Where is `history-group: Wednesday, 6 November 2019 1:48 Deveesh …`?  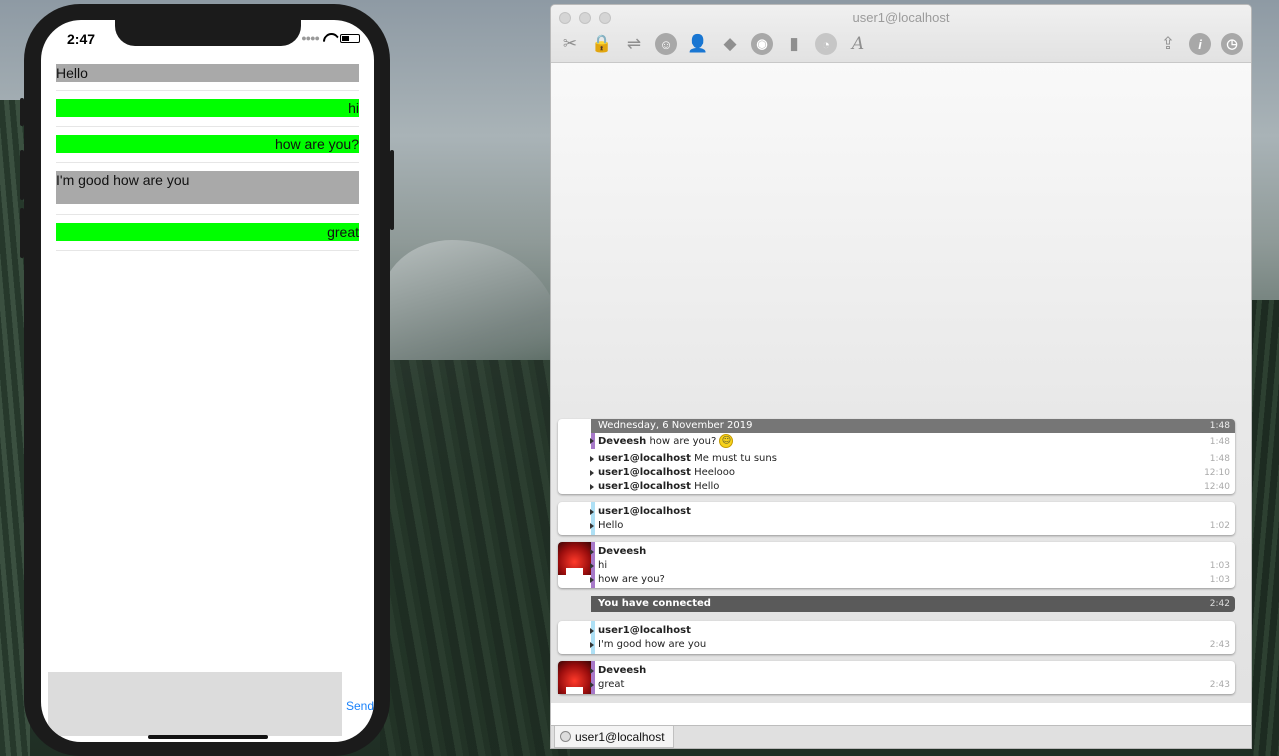
history-group: Wednesday, 6 November 2019 1:48 Deveesh … is located at coordinates (896, 456).